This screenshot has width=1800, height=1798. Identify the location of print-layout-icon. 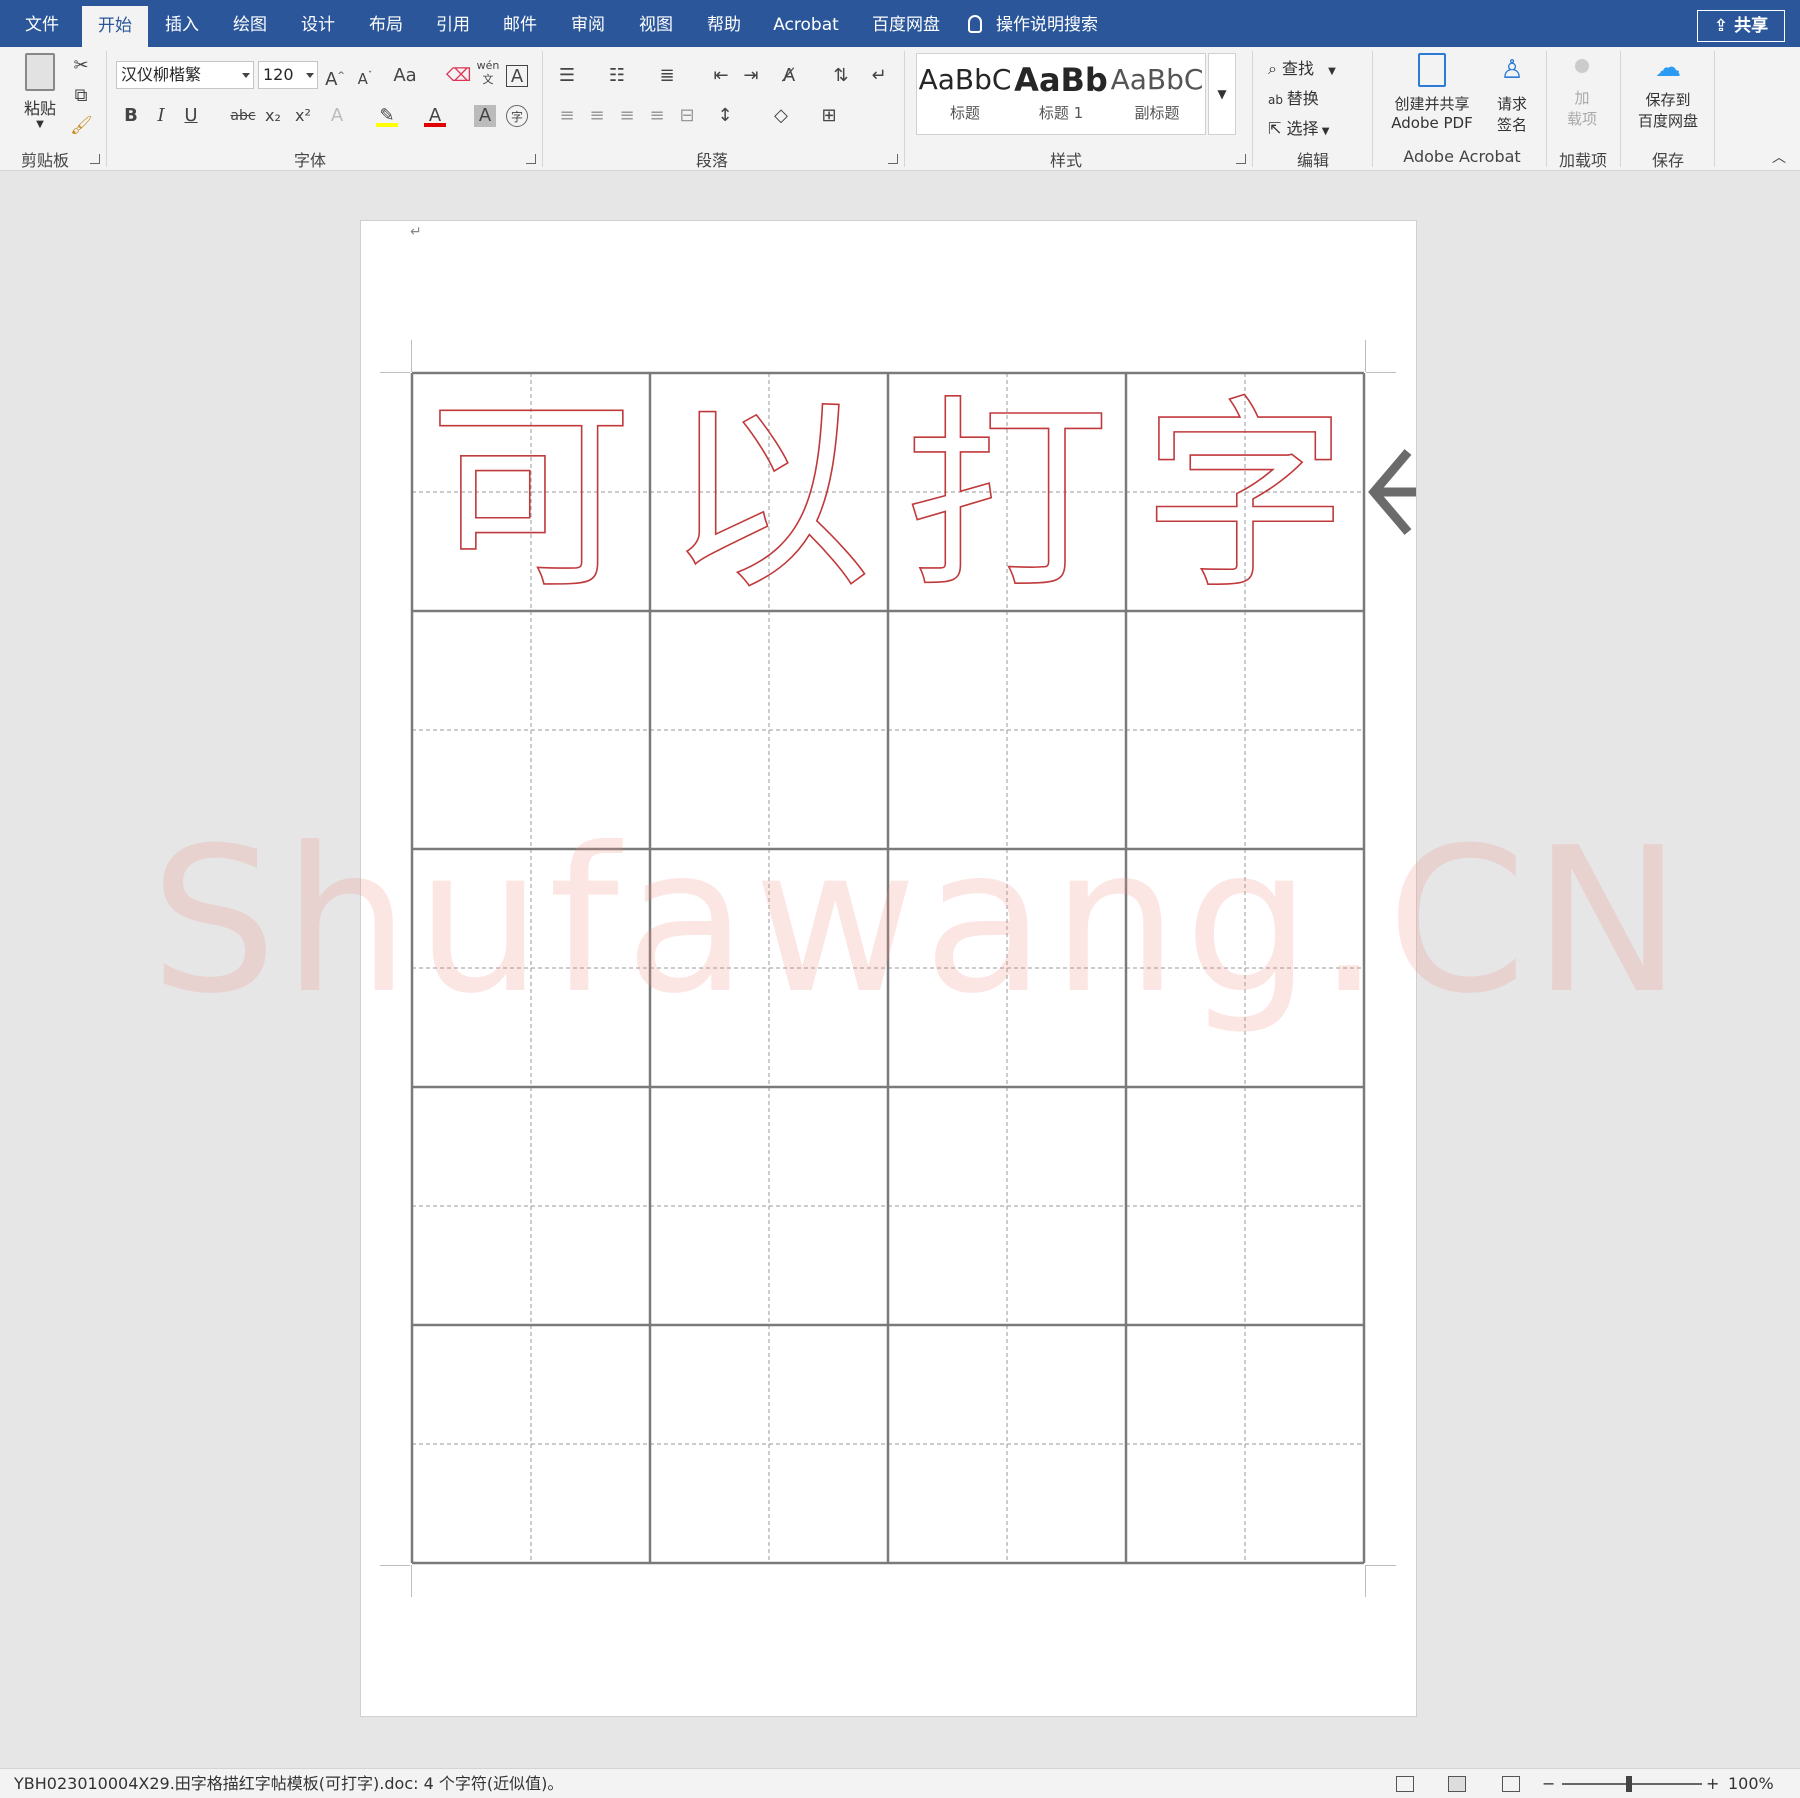
(1457, 1784).